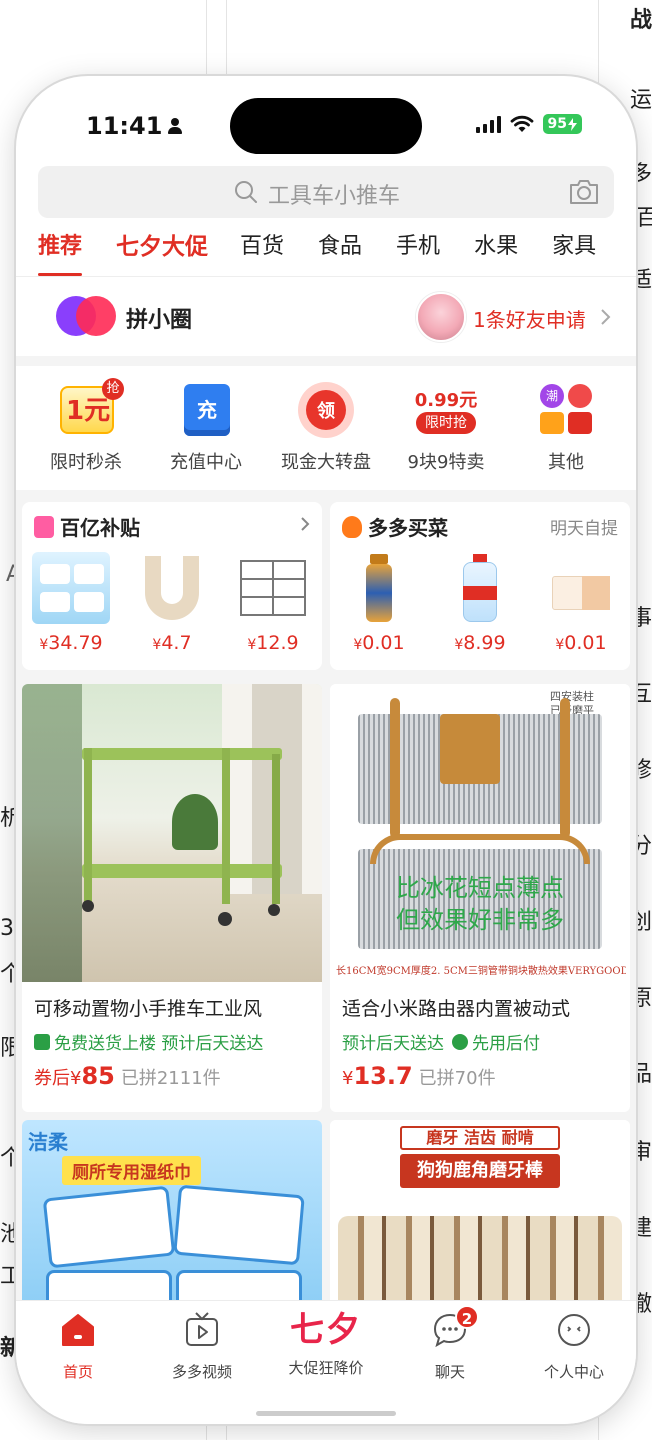 This screenshot has width=652, height=1440. I want to click on tea-bottle-thumbnail, so click(379, 588).